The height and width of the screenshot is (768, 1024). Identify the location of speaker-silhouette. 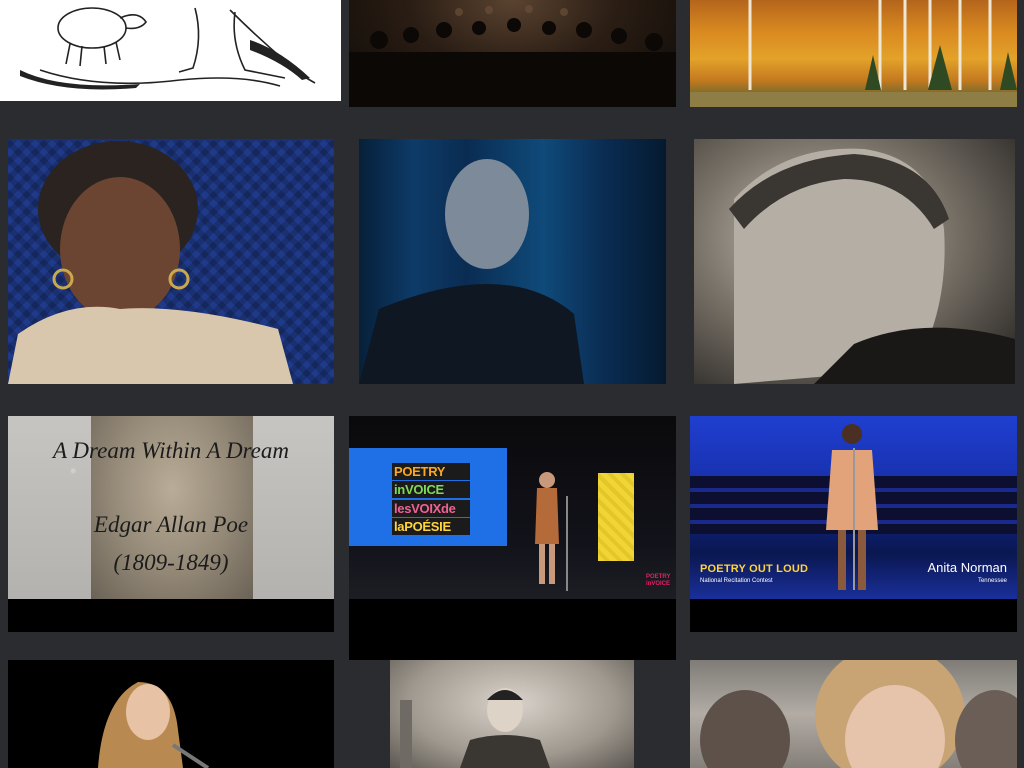
(471, 271).